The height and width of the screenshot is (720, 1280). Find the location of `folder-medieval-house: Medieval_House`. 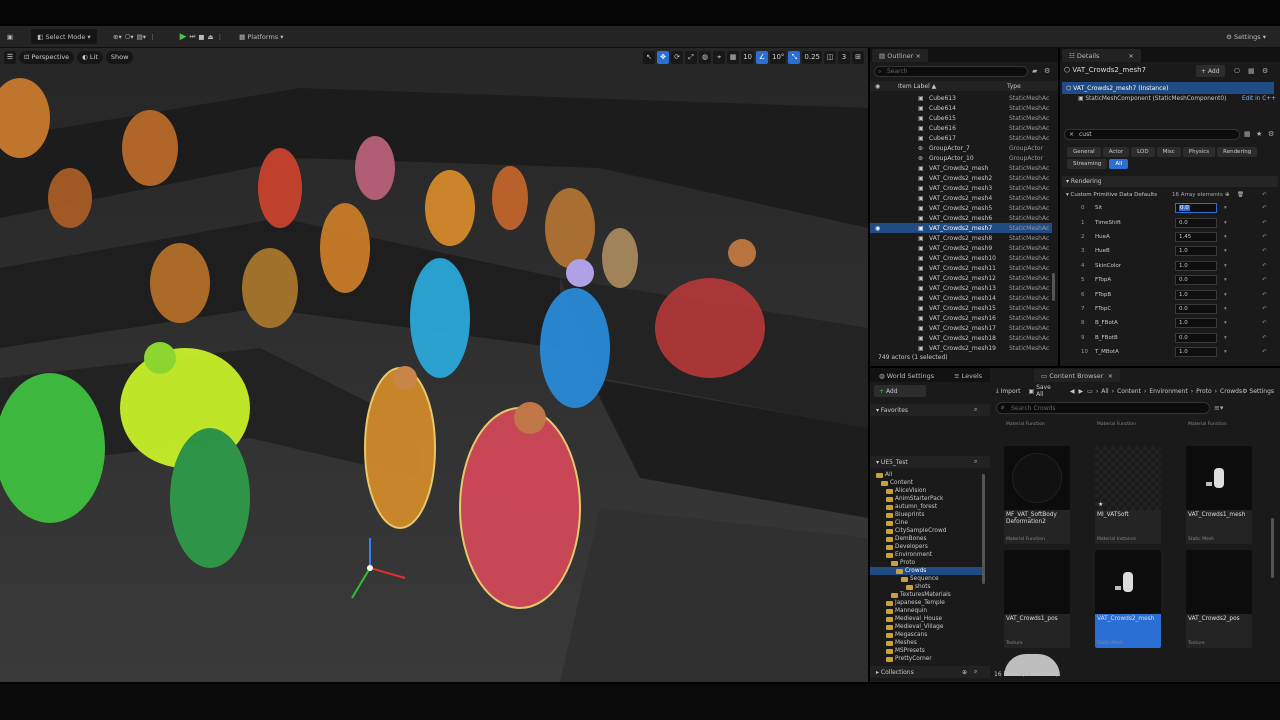

folder-medieval-house: Medieval_House is located at coordinates (926, 619).